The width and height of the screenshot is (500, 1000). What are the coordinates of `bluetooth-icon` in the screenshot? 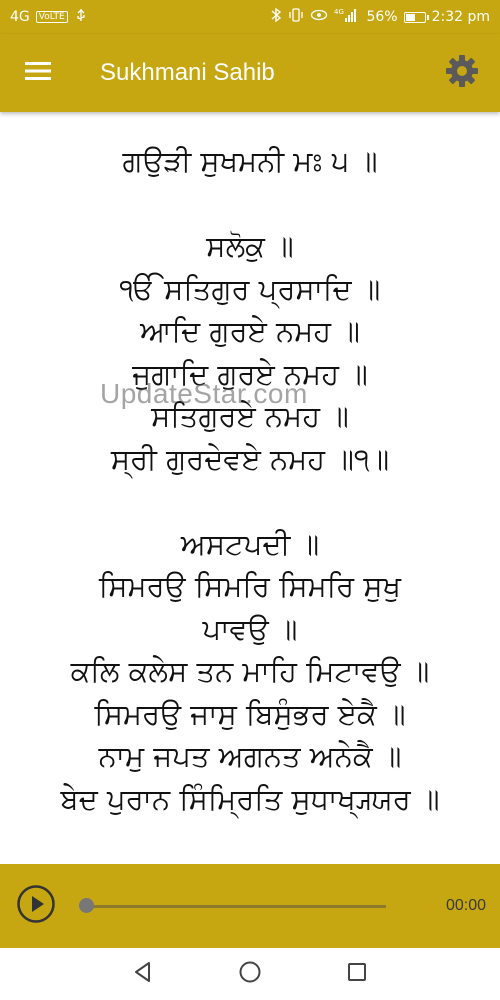 It's located at (276, 17).